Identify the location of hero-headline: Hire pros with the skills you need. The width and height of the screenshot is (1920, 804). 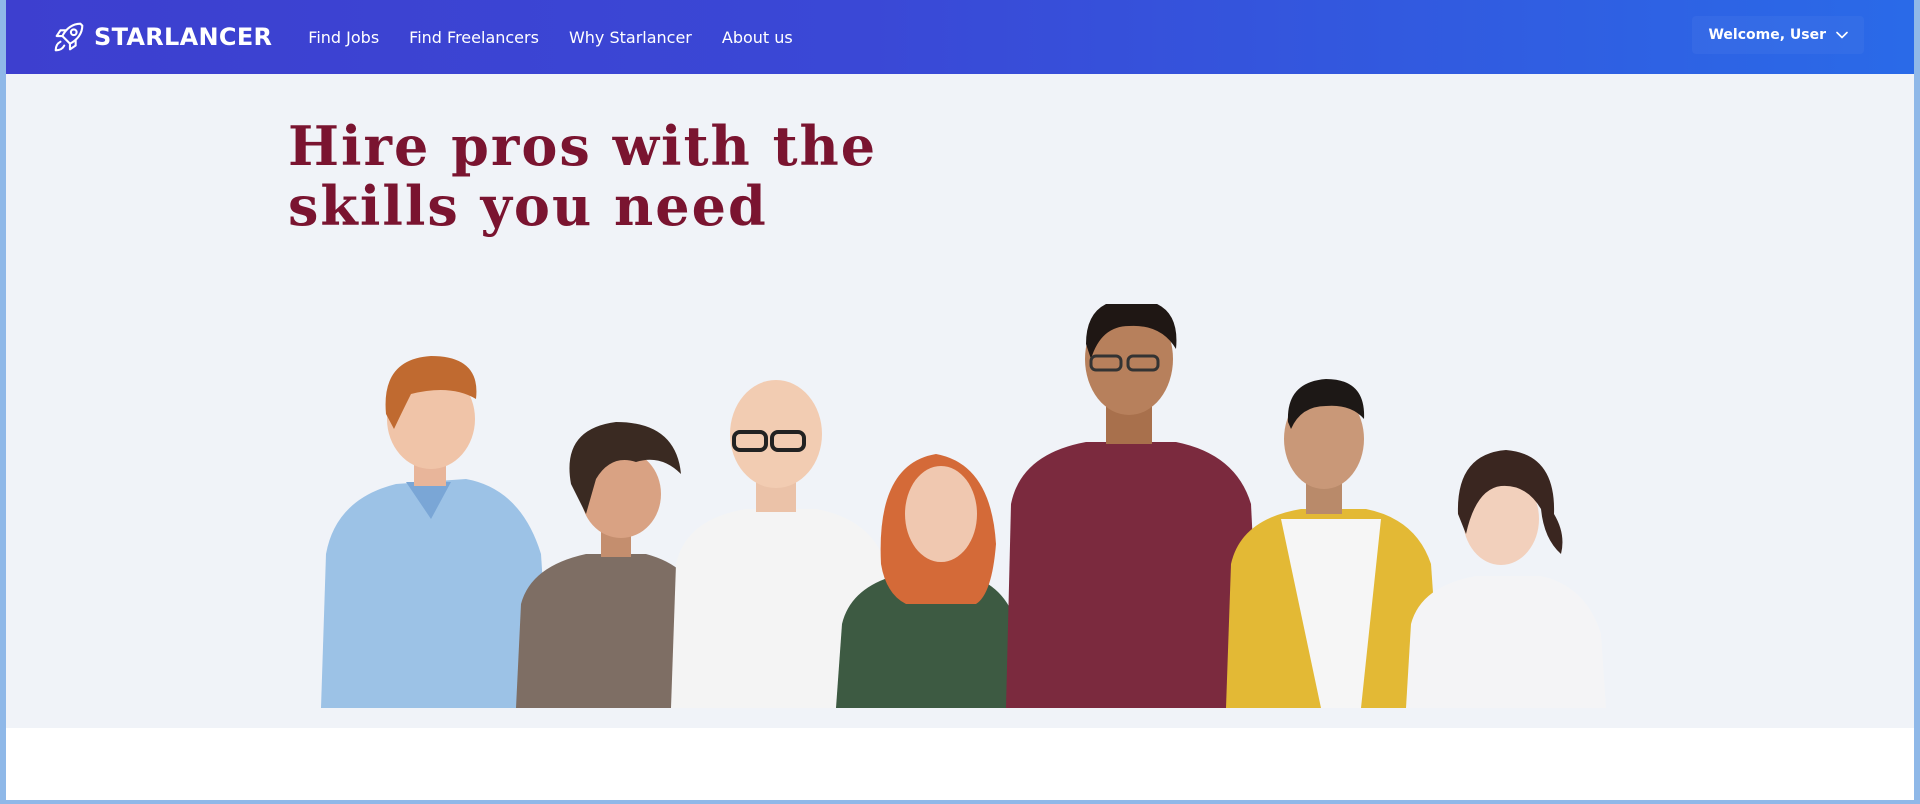
(582, 176).